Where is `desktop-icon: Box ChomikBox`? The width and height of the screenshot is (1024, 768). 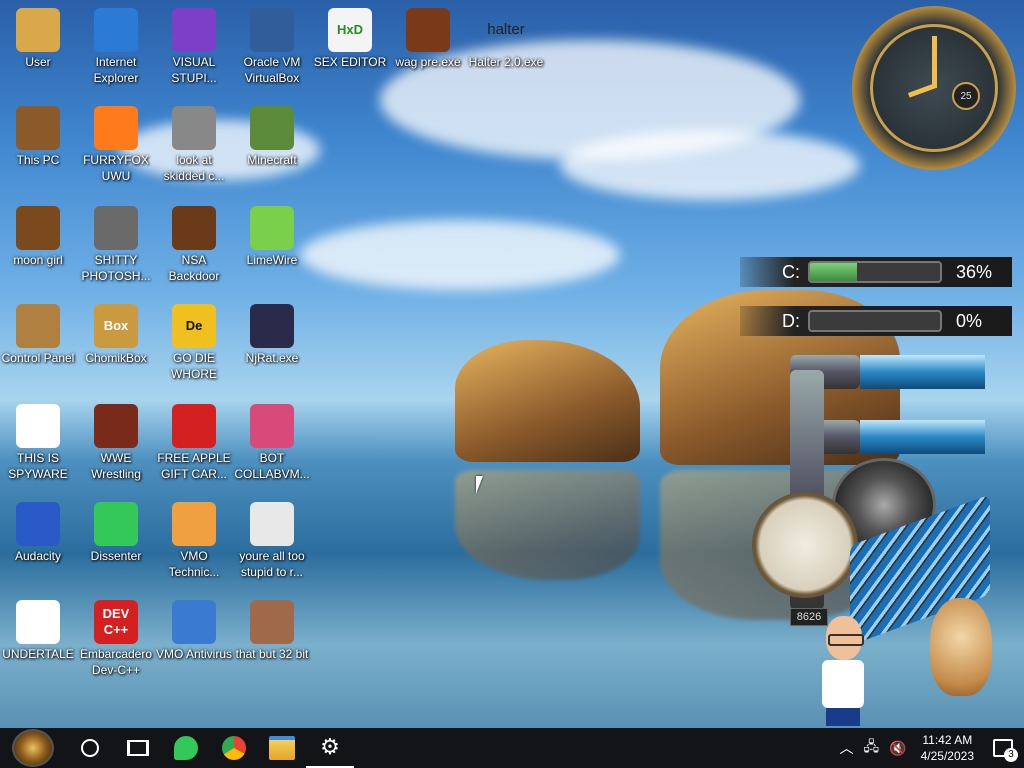 desktop-icon: Box ChomikBox is located at coordinates (116, 335).